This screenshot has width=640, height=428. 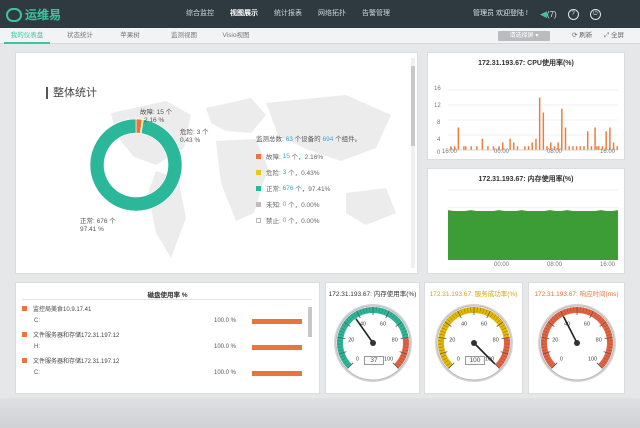 I want to click on gauge-tick-label: 20, so click(x=351, y=341).